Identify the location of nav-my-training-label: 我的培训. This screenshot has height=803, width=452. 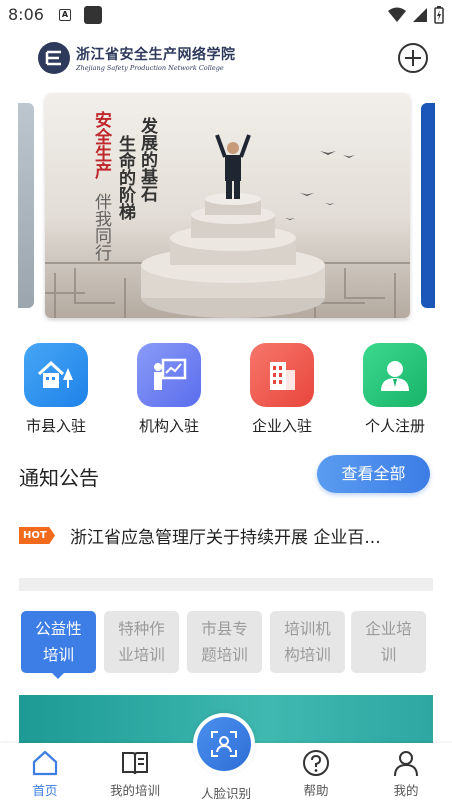
(134, 790).